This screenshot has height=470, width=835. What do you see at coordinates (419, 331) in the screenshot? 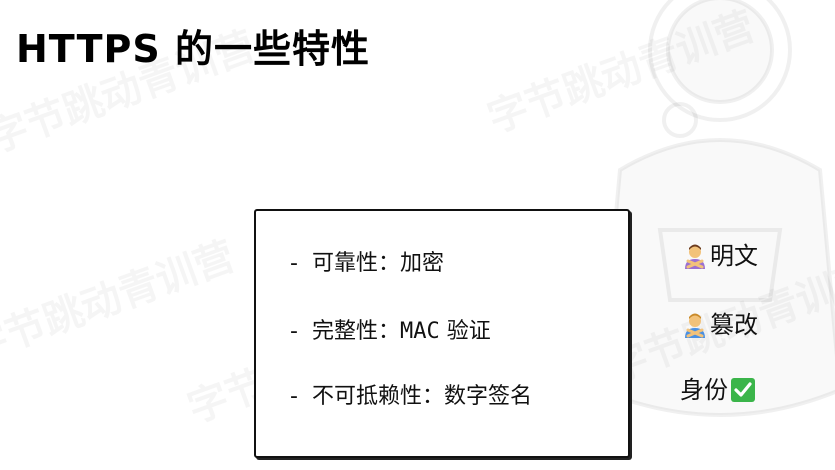
I see `list-item-text: MAC` at bounding box center [419, 331].